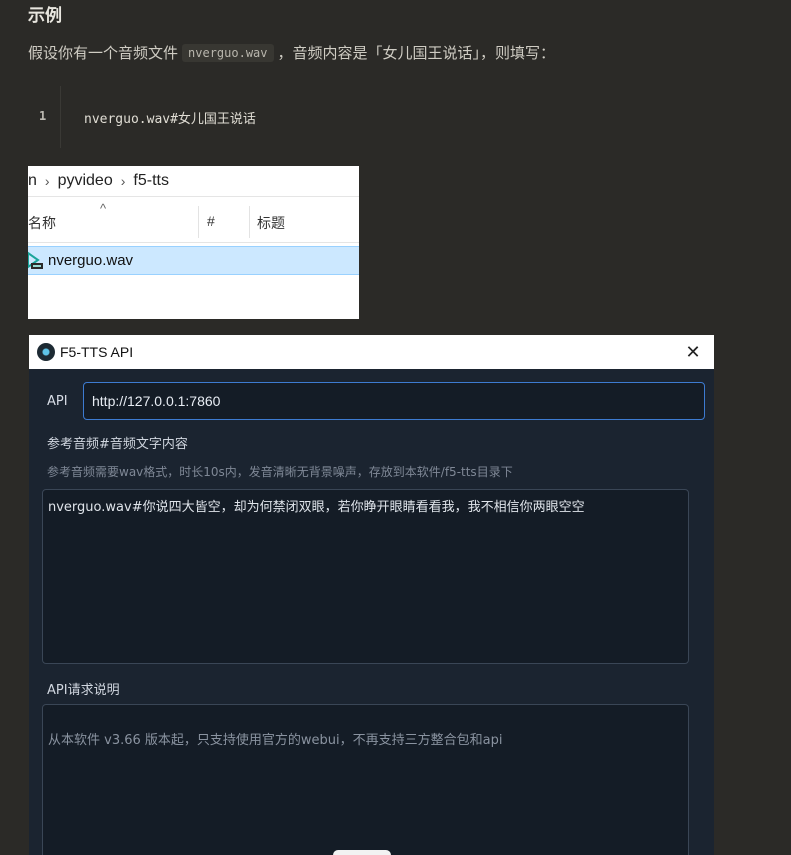  I want to click on window-title: F5-TTS API, so click(97, 352).